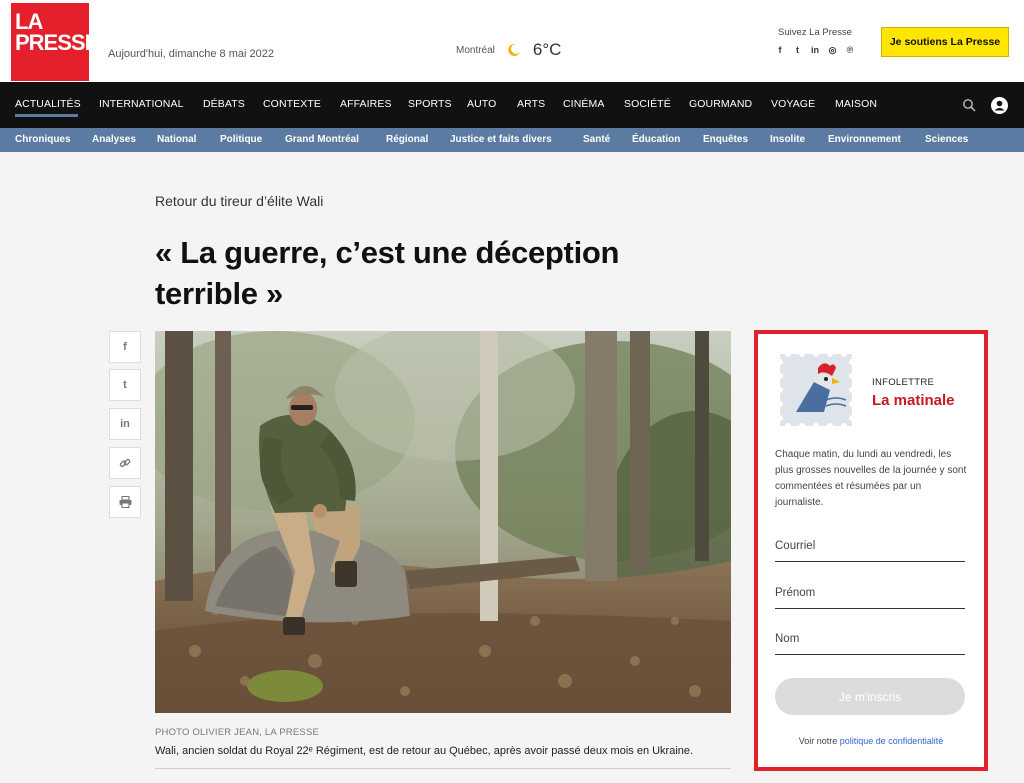 This screenshot has height=783, width=1024. Describe the element at coordinates (864, 139) in the screenshot. I see `subnav-item-environnement: Environnement` at that location.